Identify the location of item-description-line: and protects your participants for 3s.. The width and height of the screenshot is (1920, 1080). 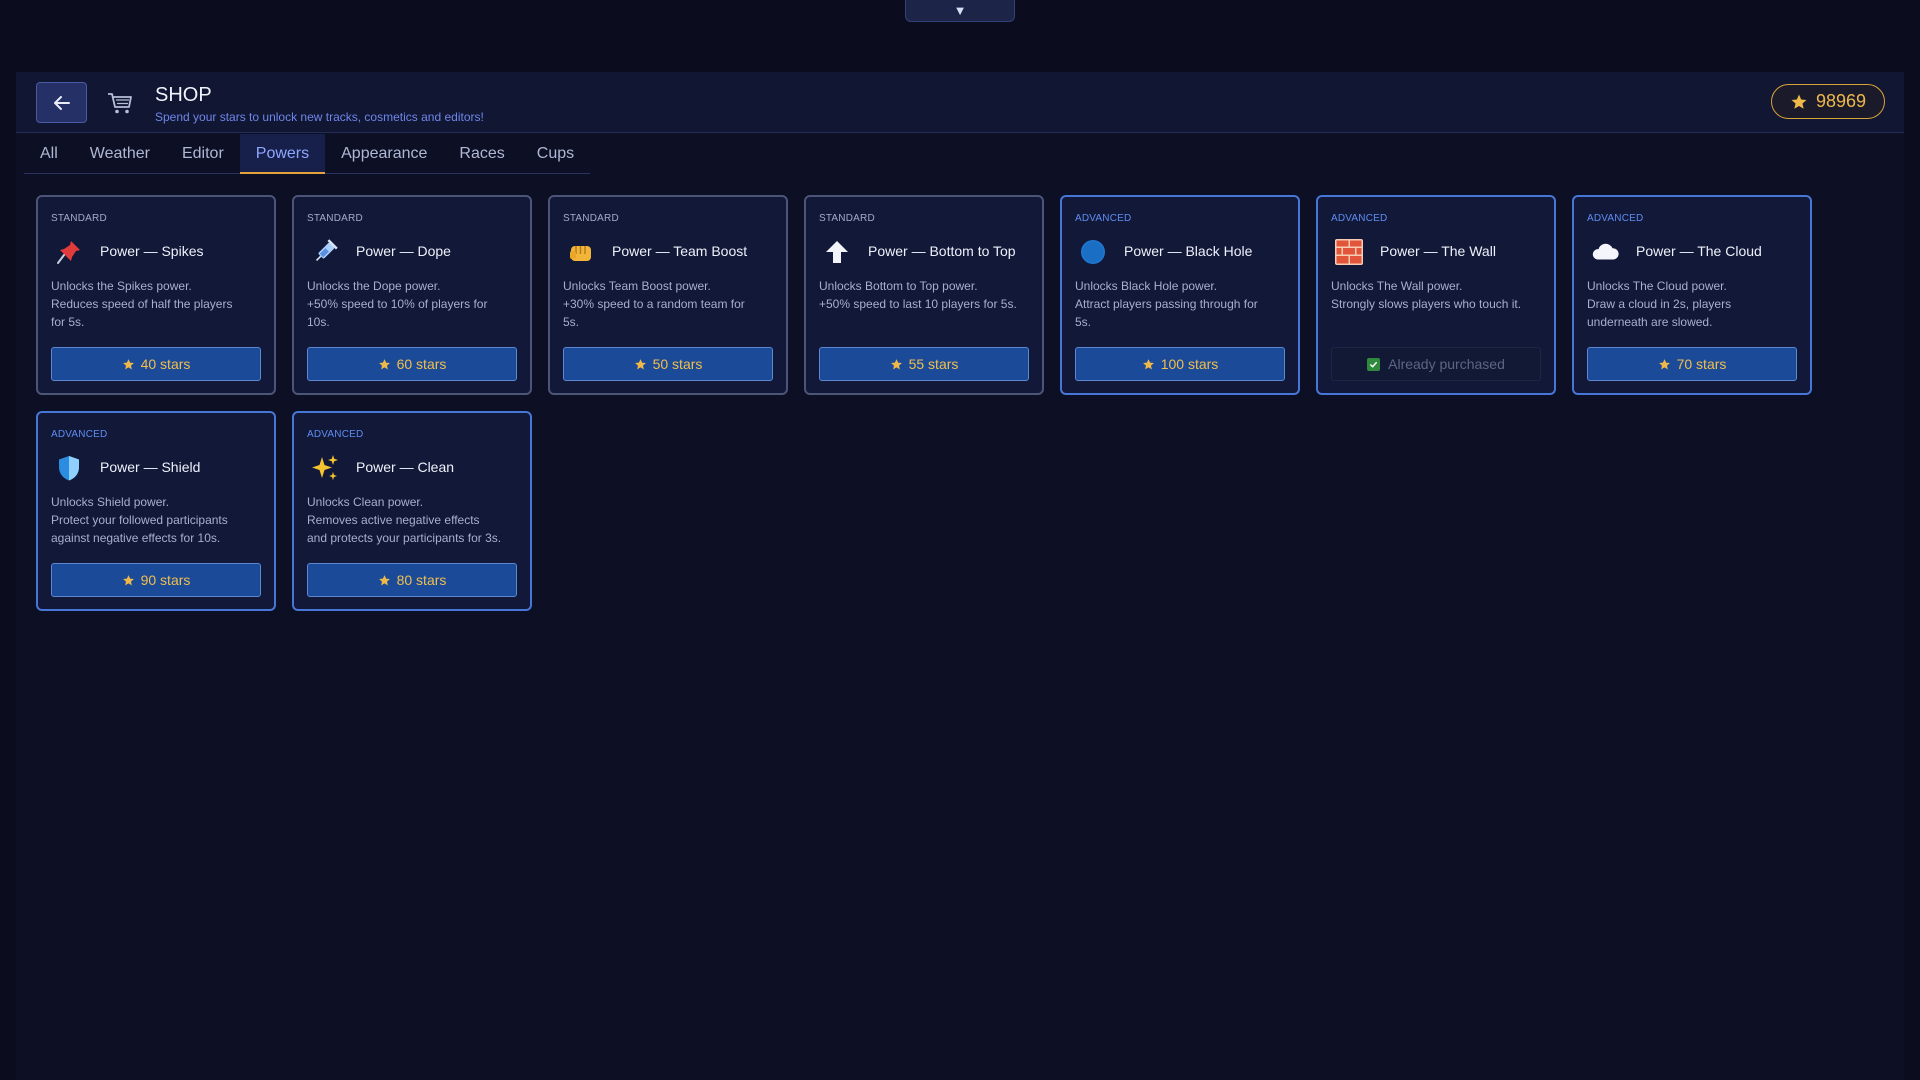
(404, 538).